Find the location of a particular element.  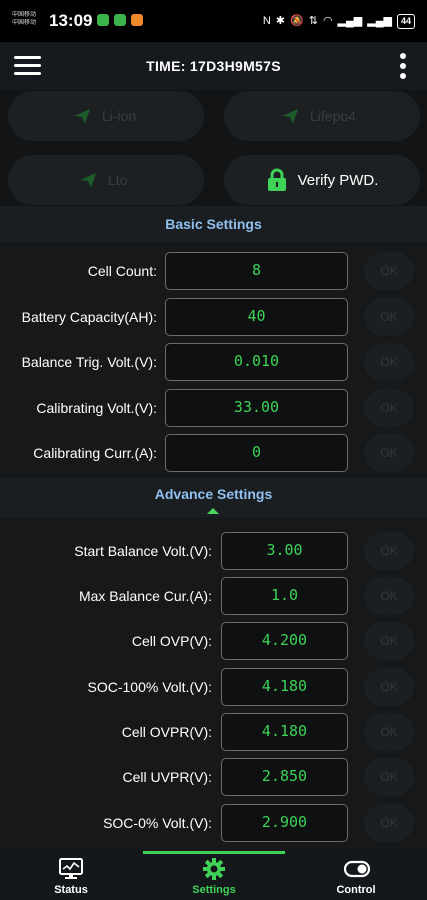

start-balance-volt-label: Start Balance Volt.(V): is located at coordinates (143, 551).